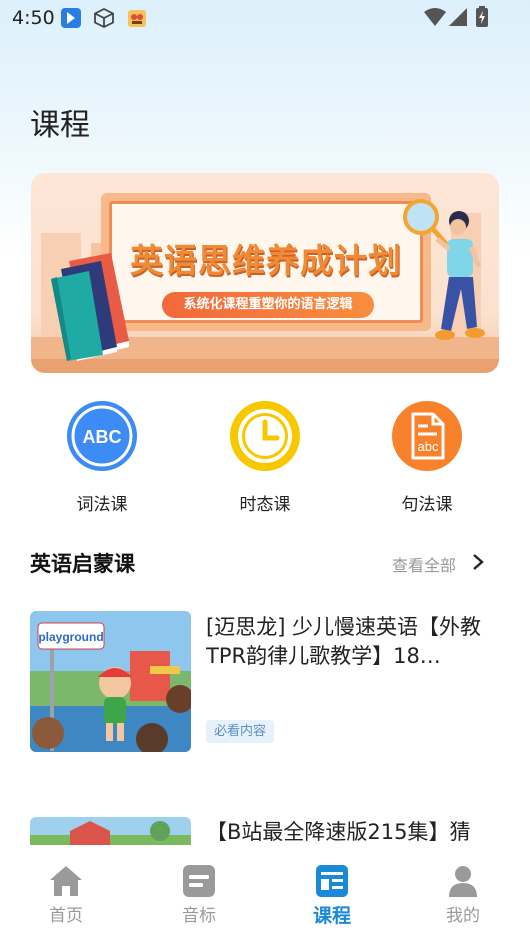 Image resolution: width=530 pixels, height=942 pixels. I want to click on profile-icon, so click(463, 881).